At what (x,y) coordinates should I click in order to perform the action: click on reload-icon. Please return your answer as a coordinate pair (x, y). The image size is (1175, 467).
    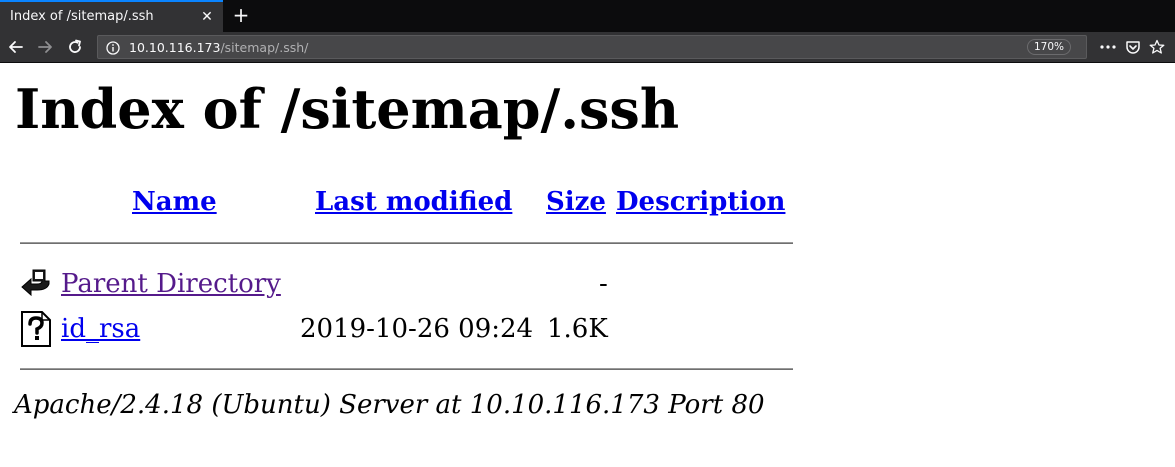
    Looking at the image, I should click on (75, 47).